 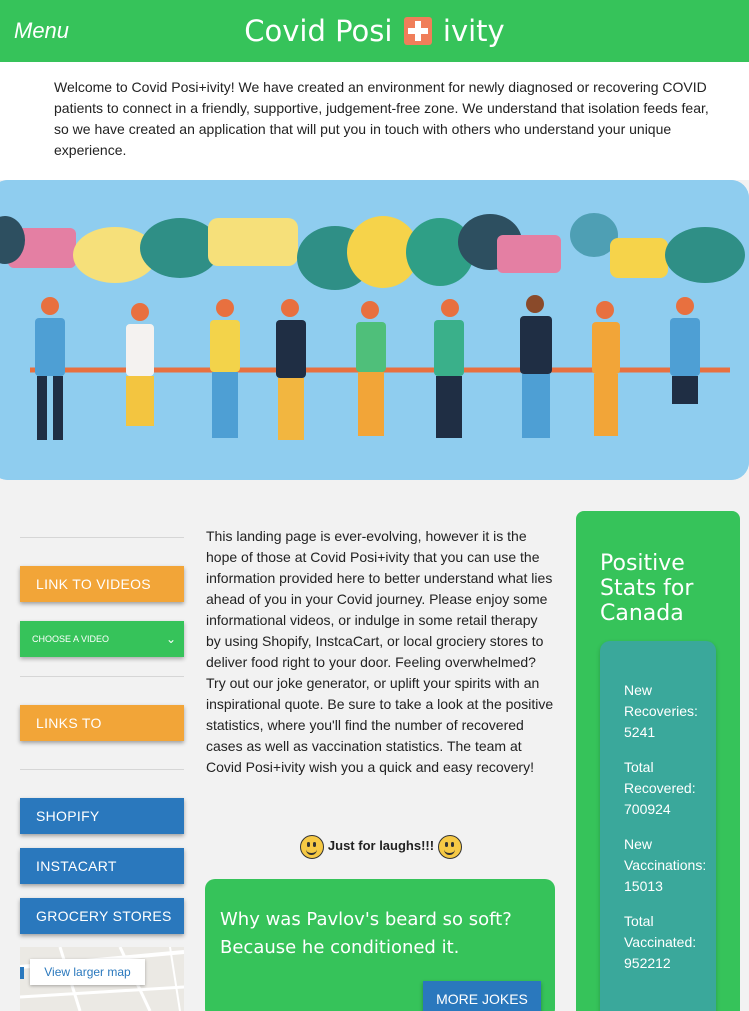 I want to click on stats-title: Positive Stats for Canada, so click(x=647, y=588).